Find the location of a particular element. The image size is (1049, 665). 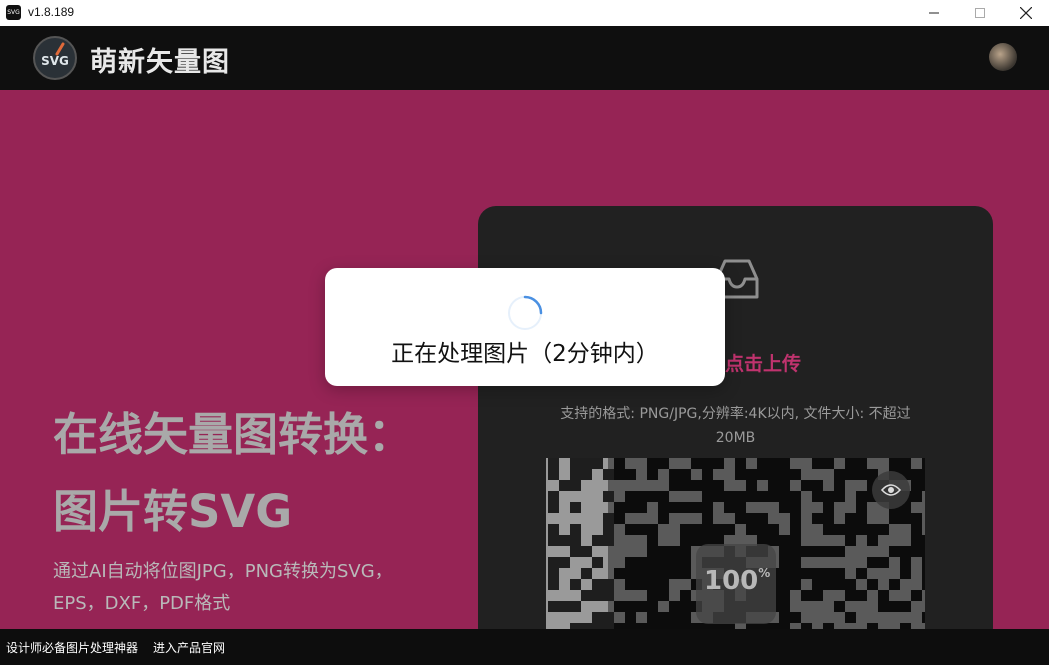

logo-icon: SVG is located at coordinates (55, 58).